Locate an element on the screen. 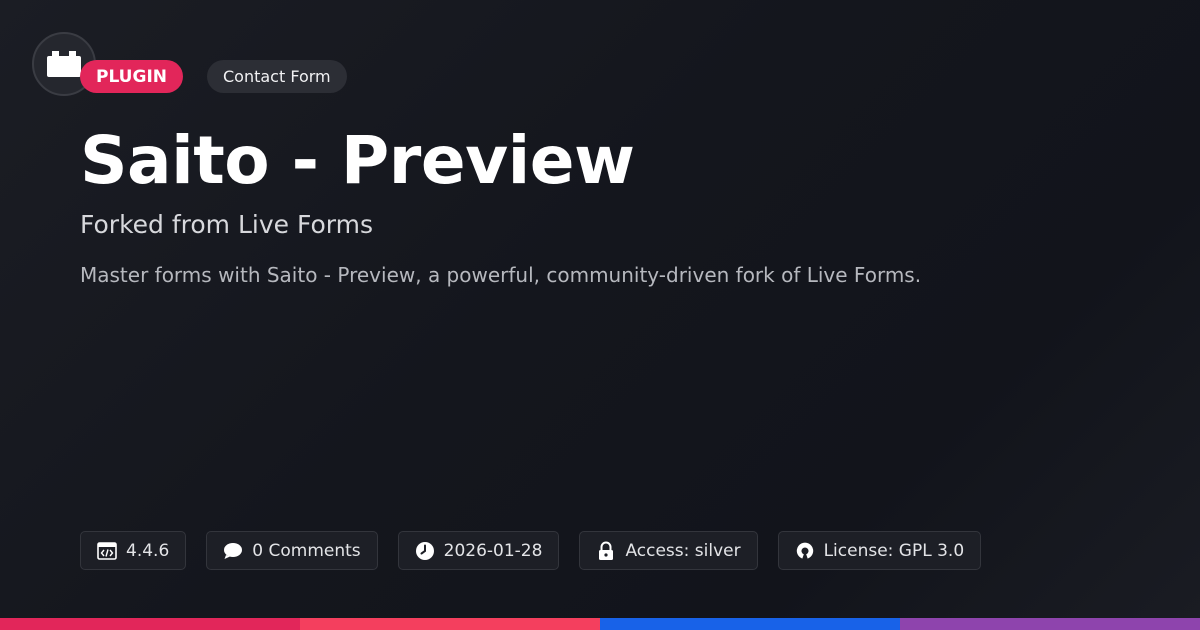 Image resolution: width=1200 pixels, height=630 pixels. license-badge: License: GPL 3.0 is located at coordinates (879, 550).